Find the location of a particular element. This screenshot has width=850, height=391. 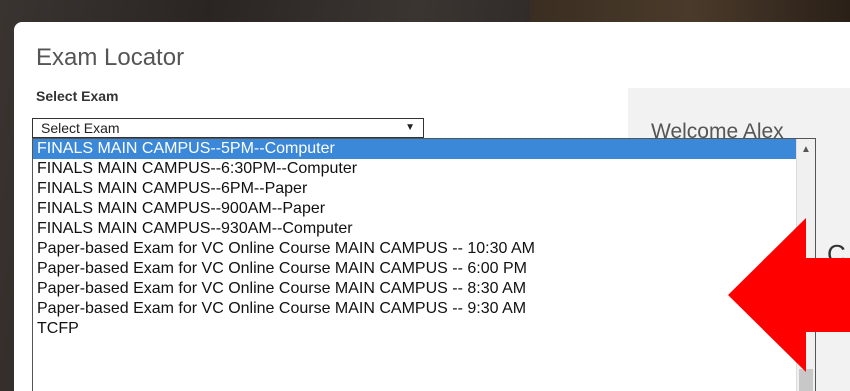

dropdown-arrow-icon: ▼ is located at coordinates (410, 127).